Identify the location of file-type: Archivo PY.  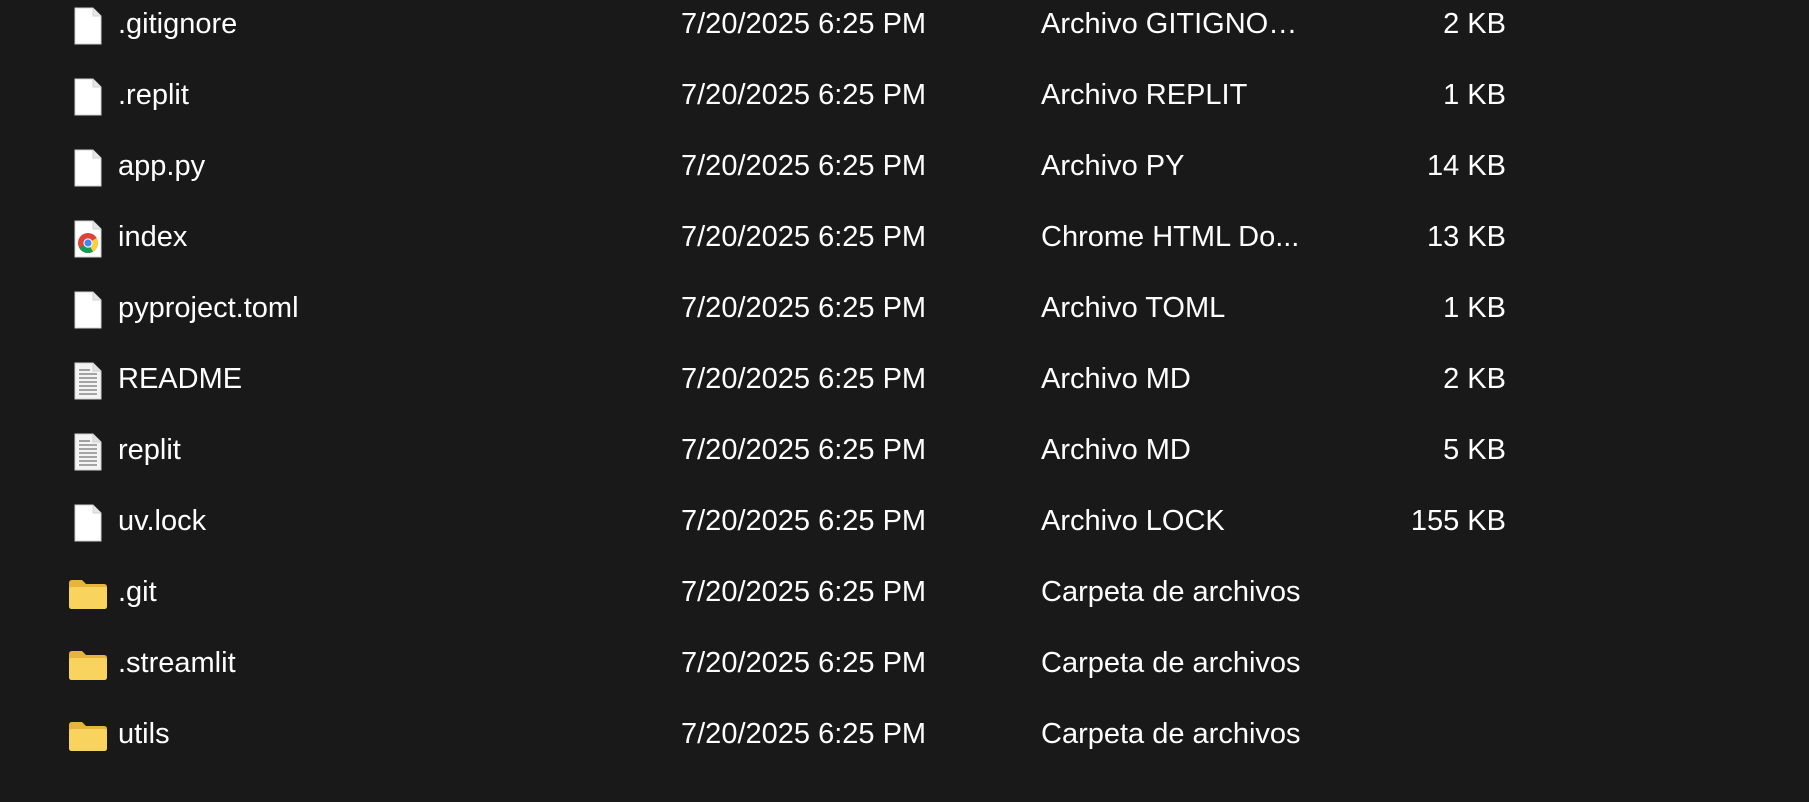
(1113, 166).